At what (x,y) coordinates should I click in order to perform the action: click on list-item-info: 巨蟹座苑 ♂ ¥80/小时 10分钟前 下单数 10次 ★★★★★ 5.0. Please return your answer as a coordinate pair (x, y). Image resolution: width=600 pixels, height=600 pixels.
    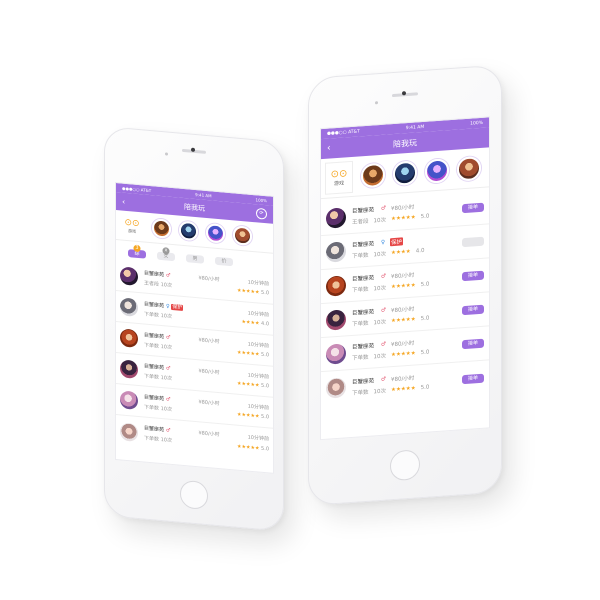
    Looking at the image, I should click on (206, 407).